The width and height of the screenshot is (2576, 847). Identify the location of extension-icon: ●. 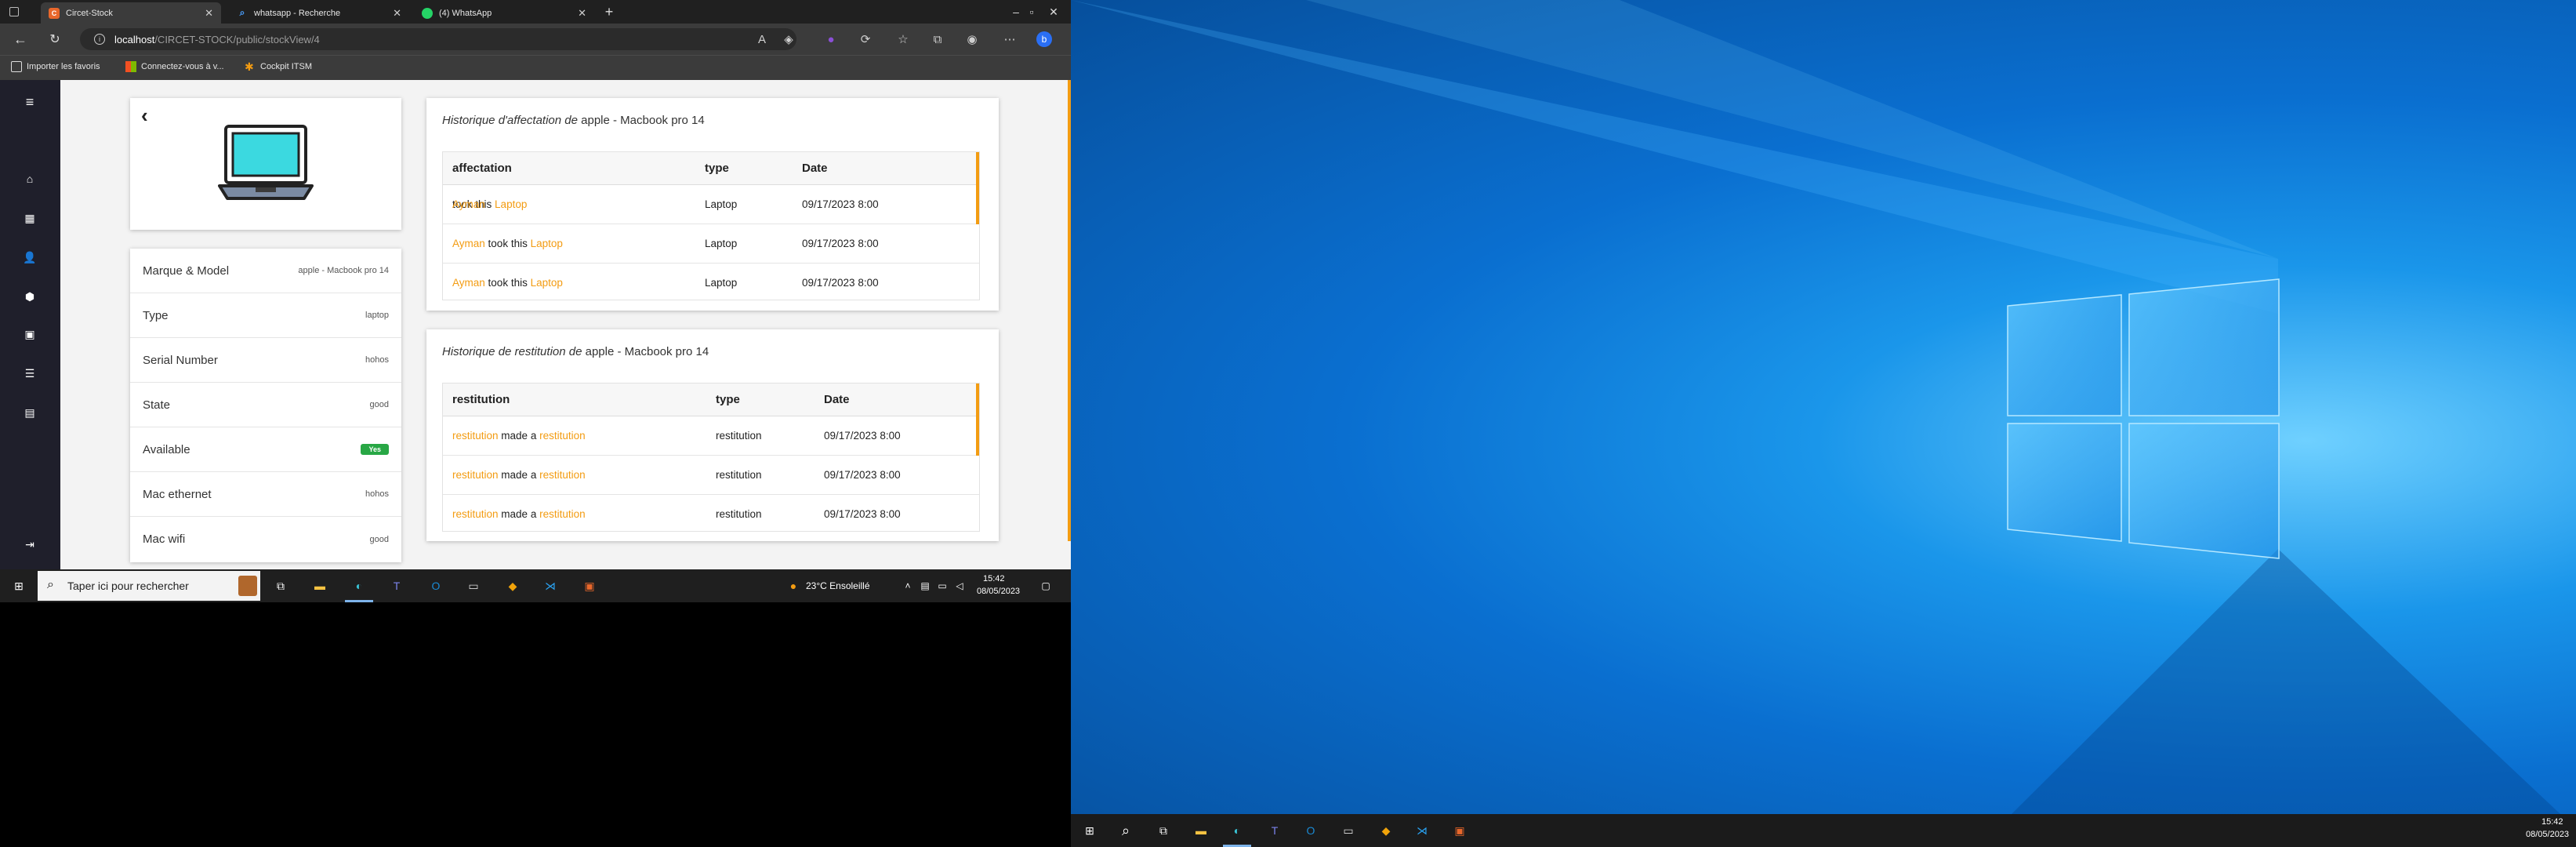
(831, 39).